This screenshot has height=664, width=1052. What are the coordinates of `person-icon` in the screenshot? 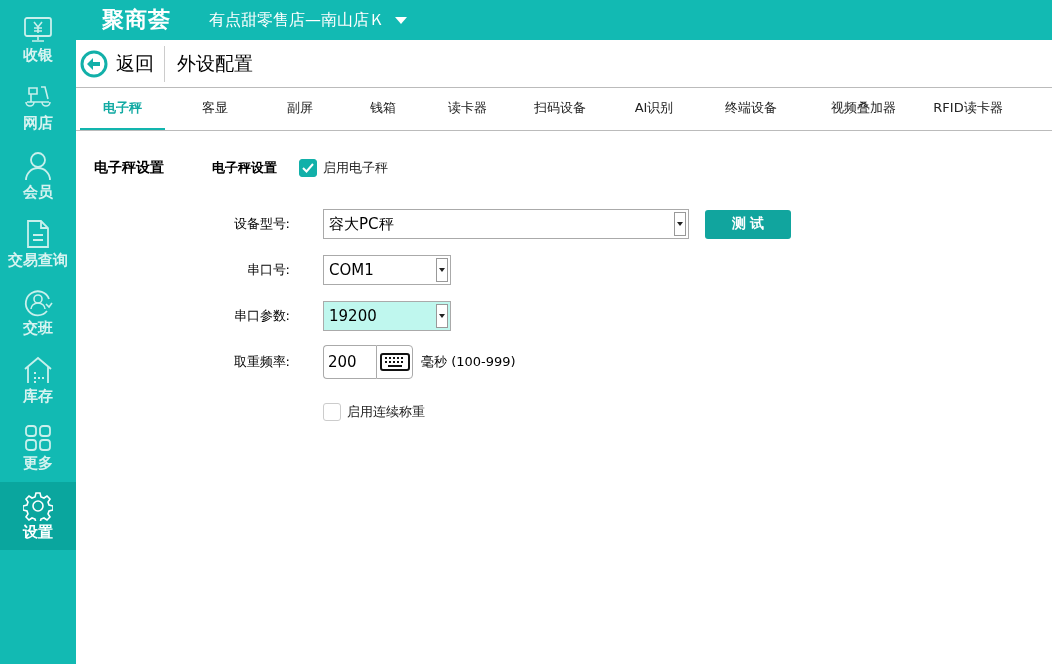 It's located at (38, 165).